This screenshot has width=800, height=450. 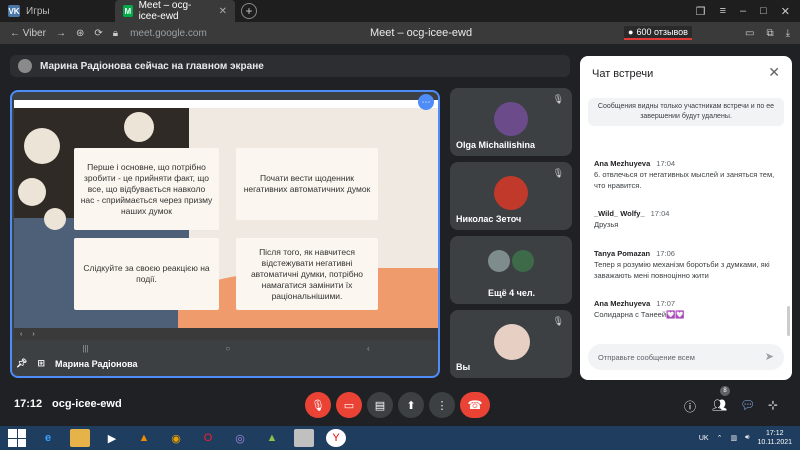 What do you see at coordinates (442, 405) in the screenshot?
I see `more-options-button: ⋮` at bounding box center [442, 405].